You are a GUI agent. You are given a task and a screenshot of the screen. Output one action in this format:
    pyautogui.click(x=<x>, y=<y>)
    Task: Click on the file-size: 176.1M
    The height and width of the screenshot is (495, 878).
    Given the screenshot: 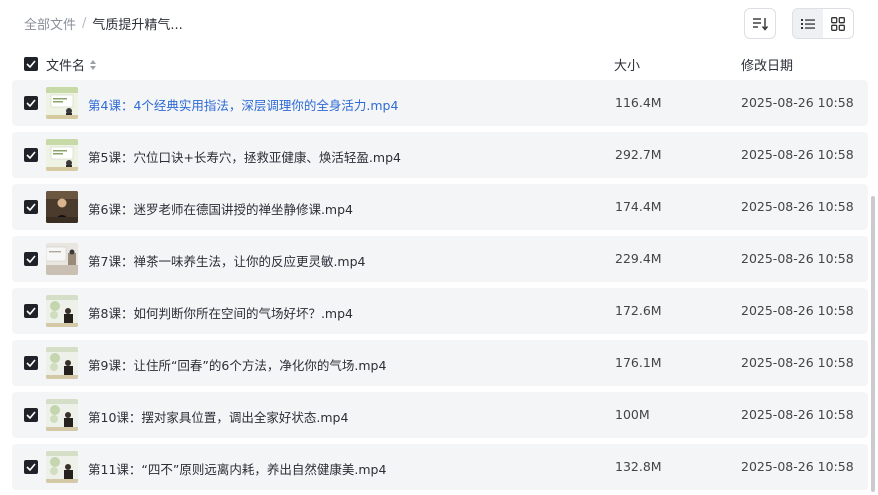 What is the action you would take?
    pyautogui.click(x=638, y=362)
    